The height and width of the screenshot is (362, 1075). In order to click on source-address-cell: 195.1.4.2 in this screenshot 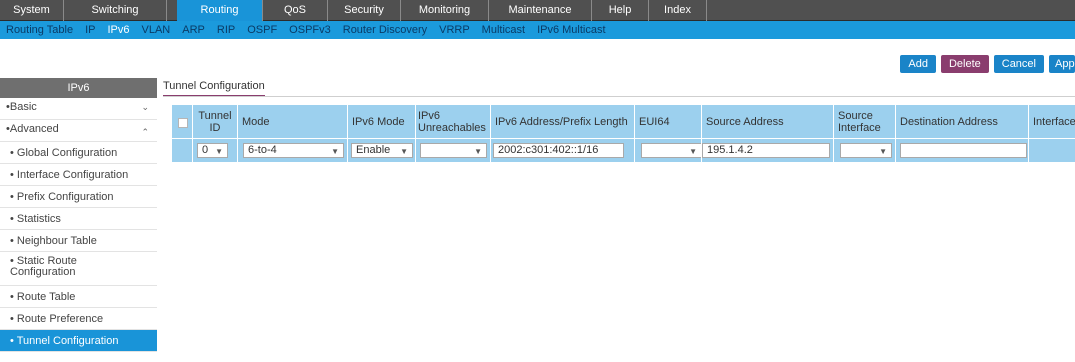, I will do `click(768, 150)`.